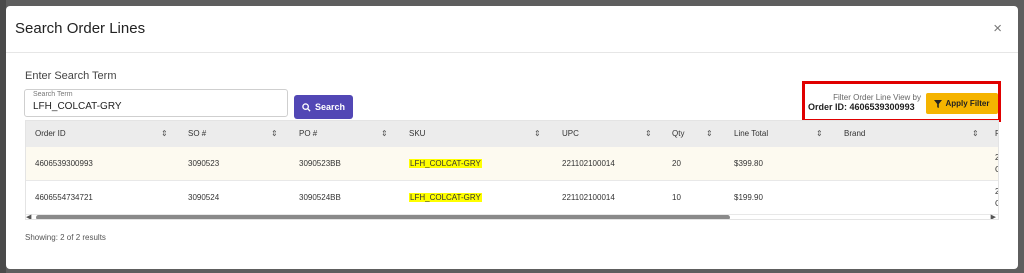  What do you see at coordinates (676, 163) in the screenshot?
I see `cell-qty: 20` at bounding box center [676, 163].